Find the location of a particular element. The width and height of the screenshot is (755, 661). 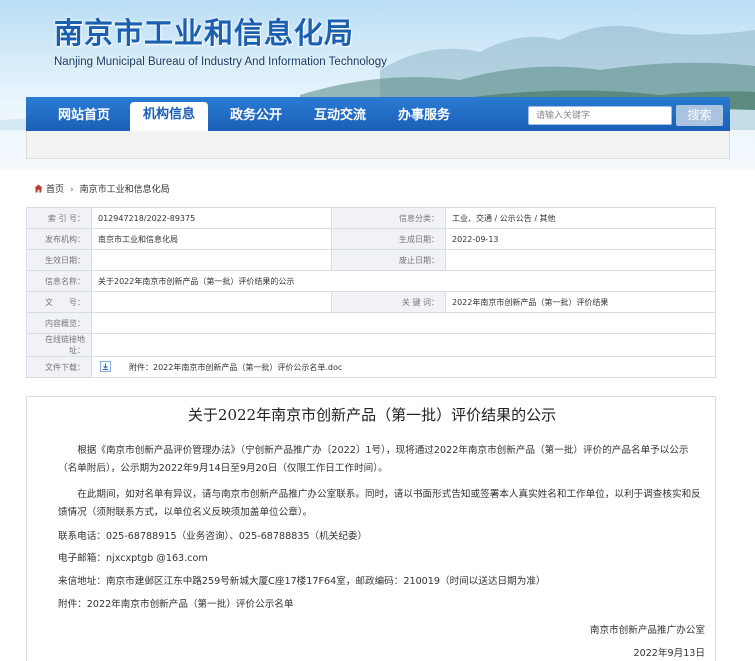

chevron-right-icon: › is located at coordinates (72, 190).